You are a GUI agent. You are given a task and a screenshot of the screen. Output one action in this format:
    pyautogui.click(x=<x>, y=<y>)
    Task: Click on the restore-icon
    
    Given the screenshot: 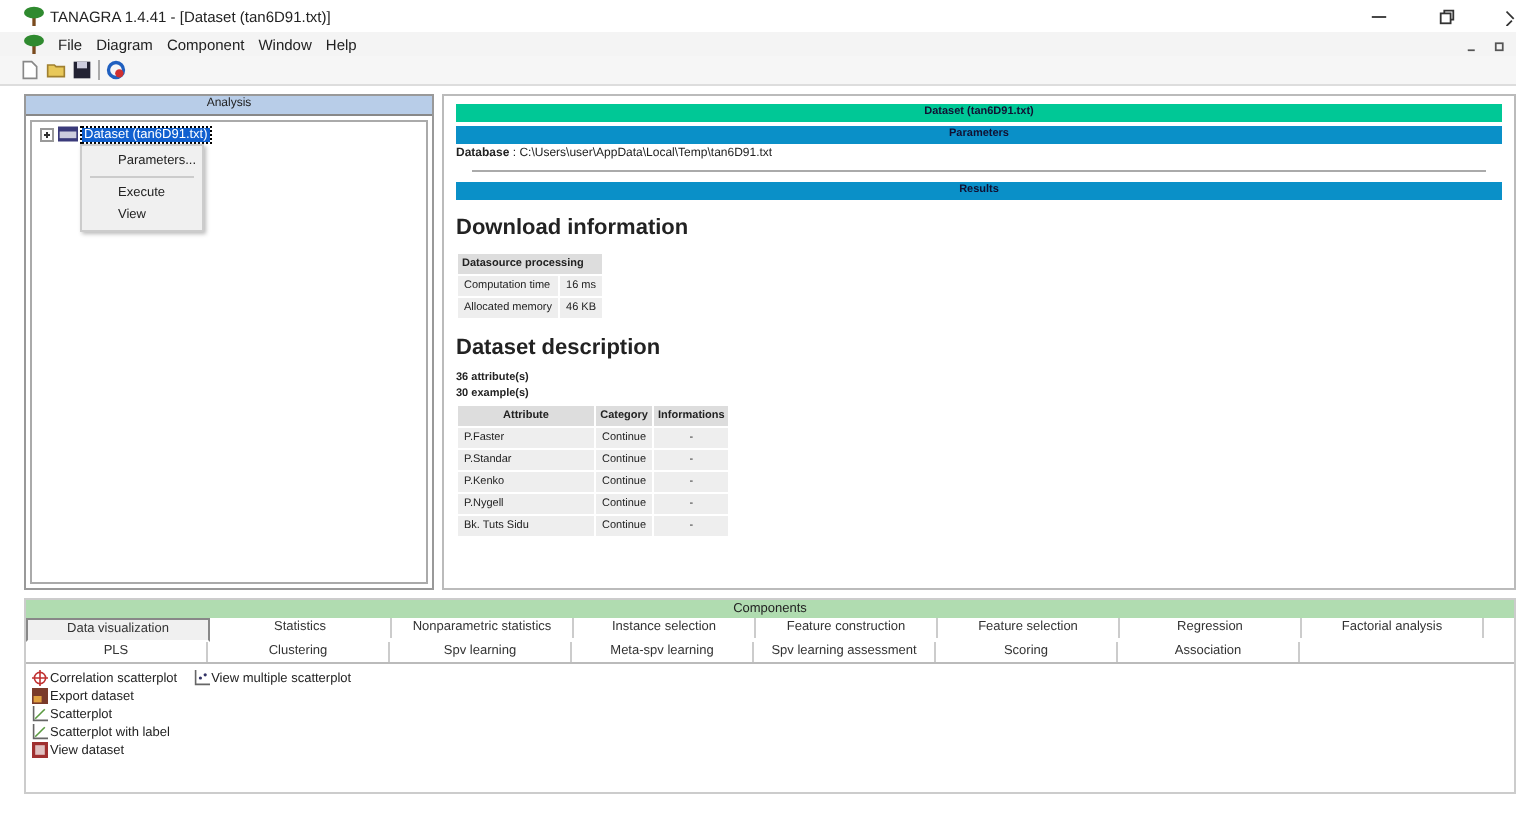 What is the action you would take?
    pyautogui.click(x=1447, y=16)
    